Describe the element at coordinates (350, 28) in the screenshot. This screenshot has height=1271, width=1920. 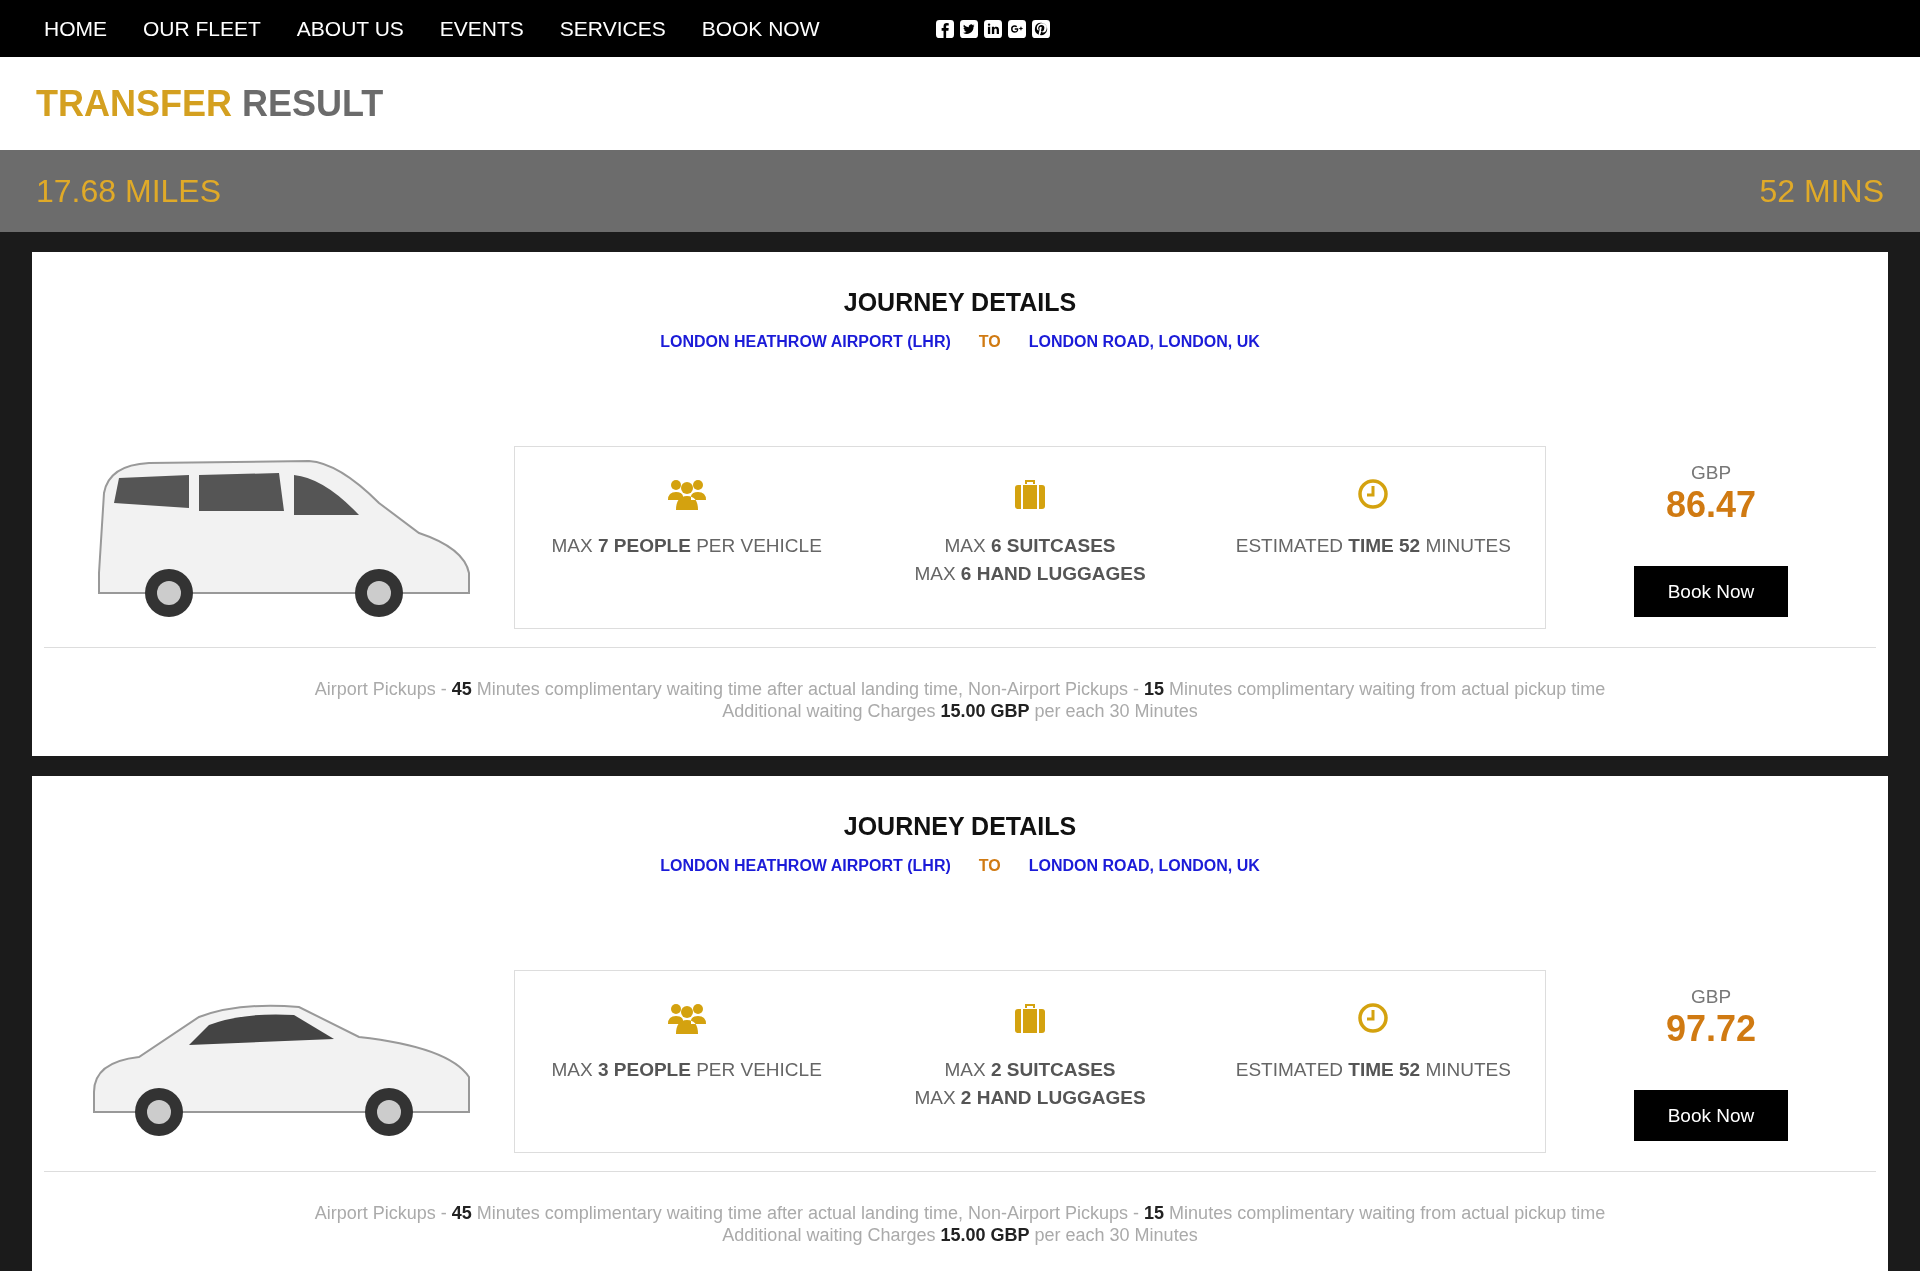
I see `nav-link: ABOUT US` at that location.